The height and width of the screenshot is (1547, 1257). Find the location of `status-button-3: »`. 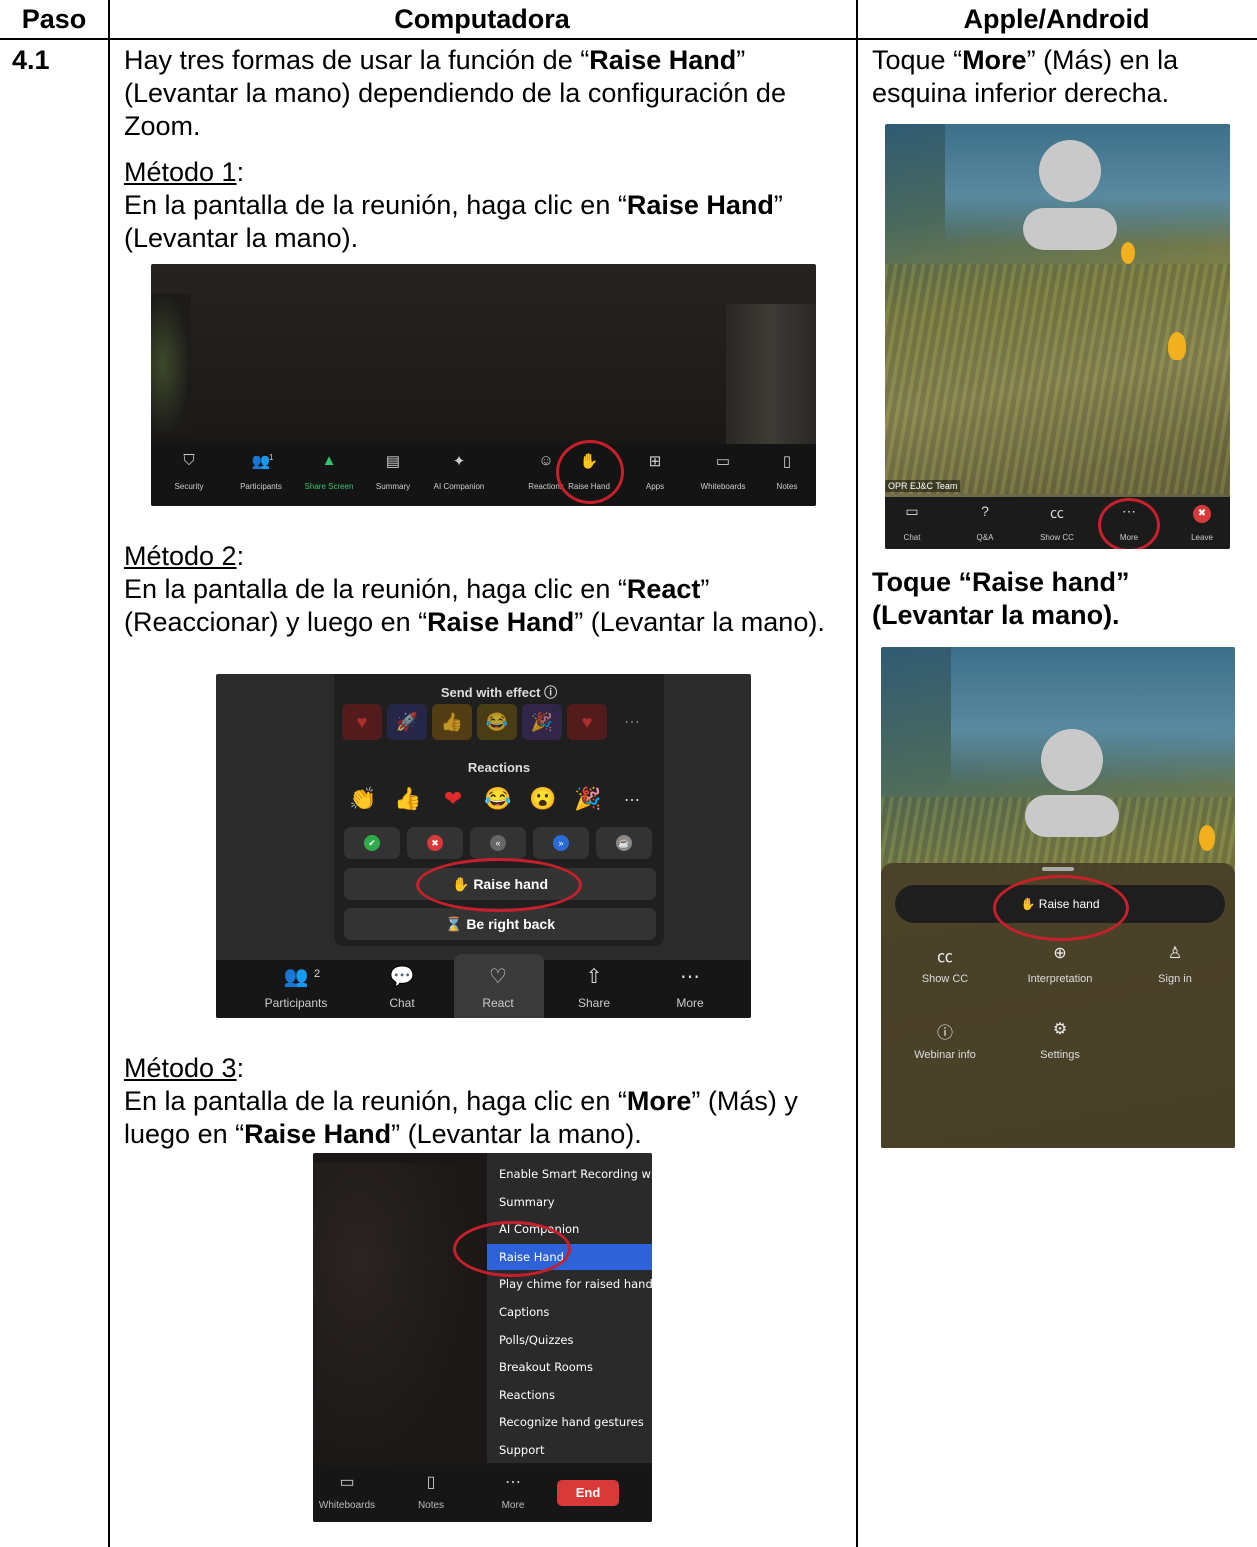

status-button-3: » is located at coordinates (561, 843).